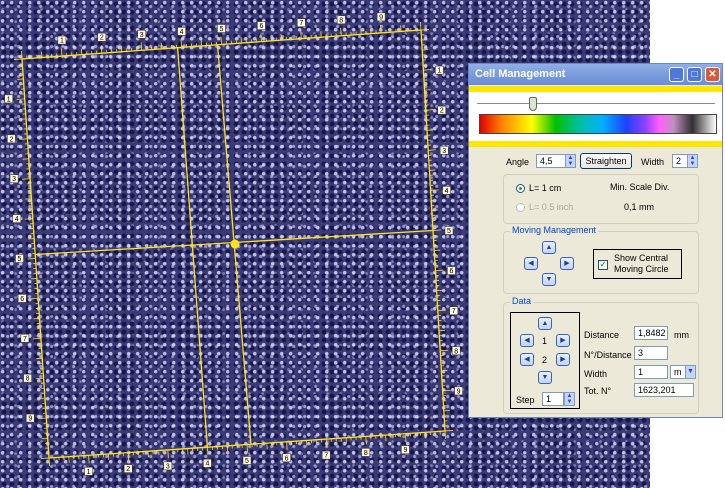  What do you see at coordinates (606, 161) in the screenshot?
I see `straighten-button: Straighten` at bounding box center [606, 161].